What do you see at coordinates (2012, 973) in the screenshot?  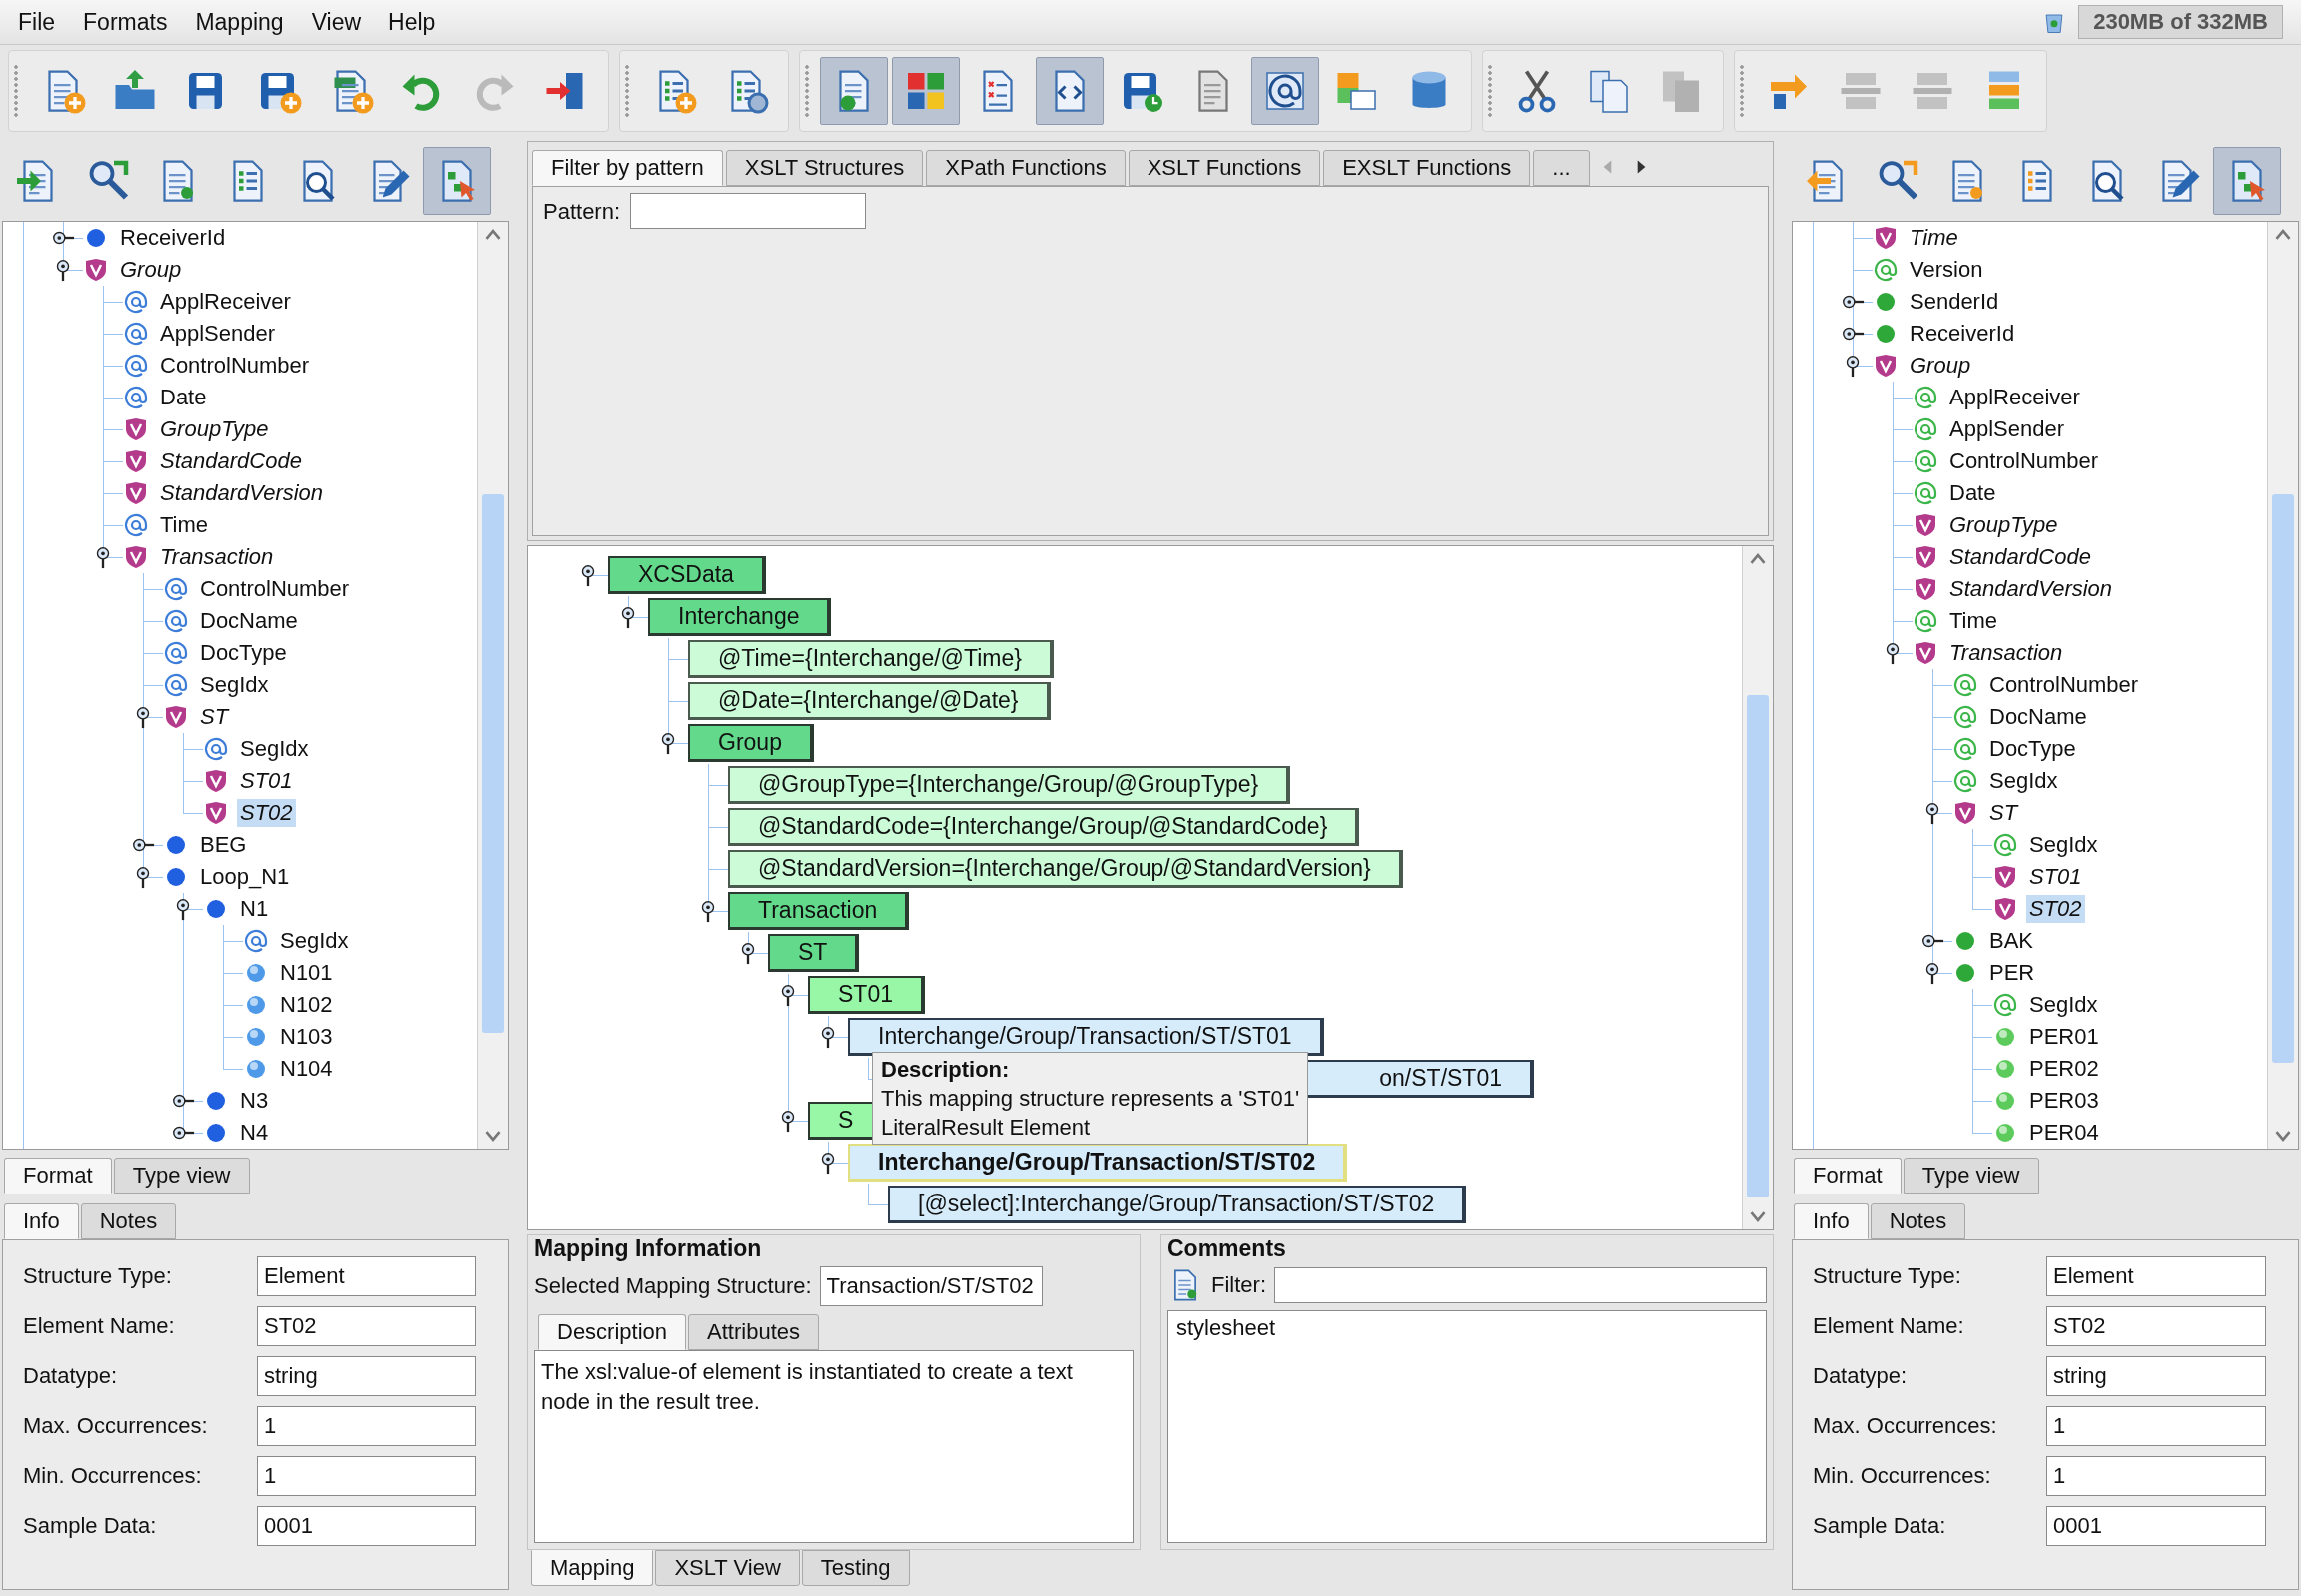 I see `tree-item: PER` at bounding box center [2012, 973].